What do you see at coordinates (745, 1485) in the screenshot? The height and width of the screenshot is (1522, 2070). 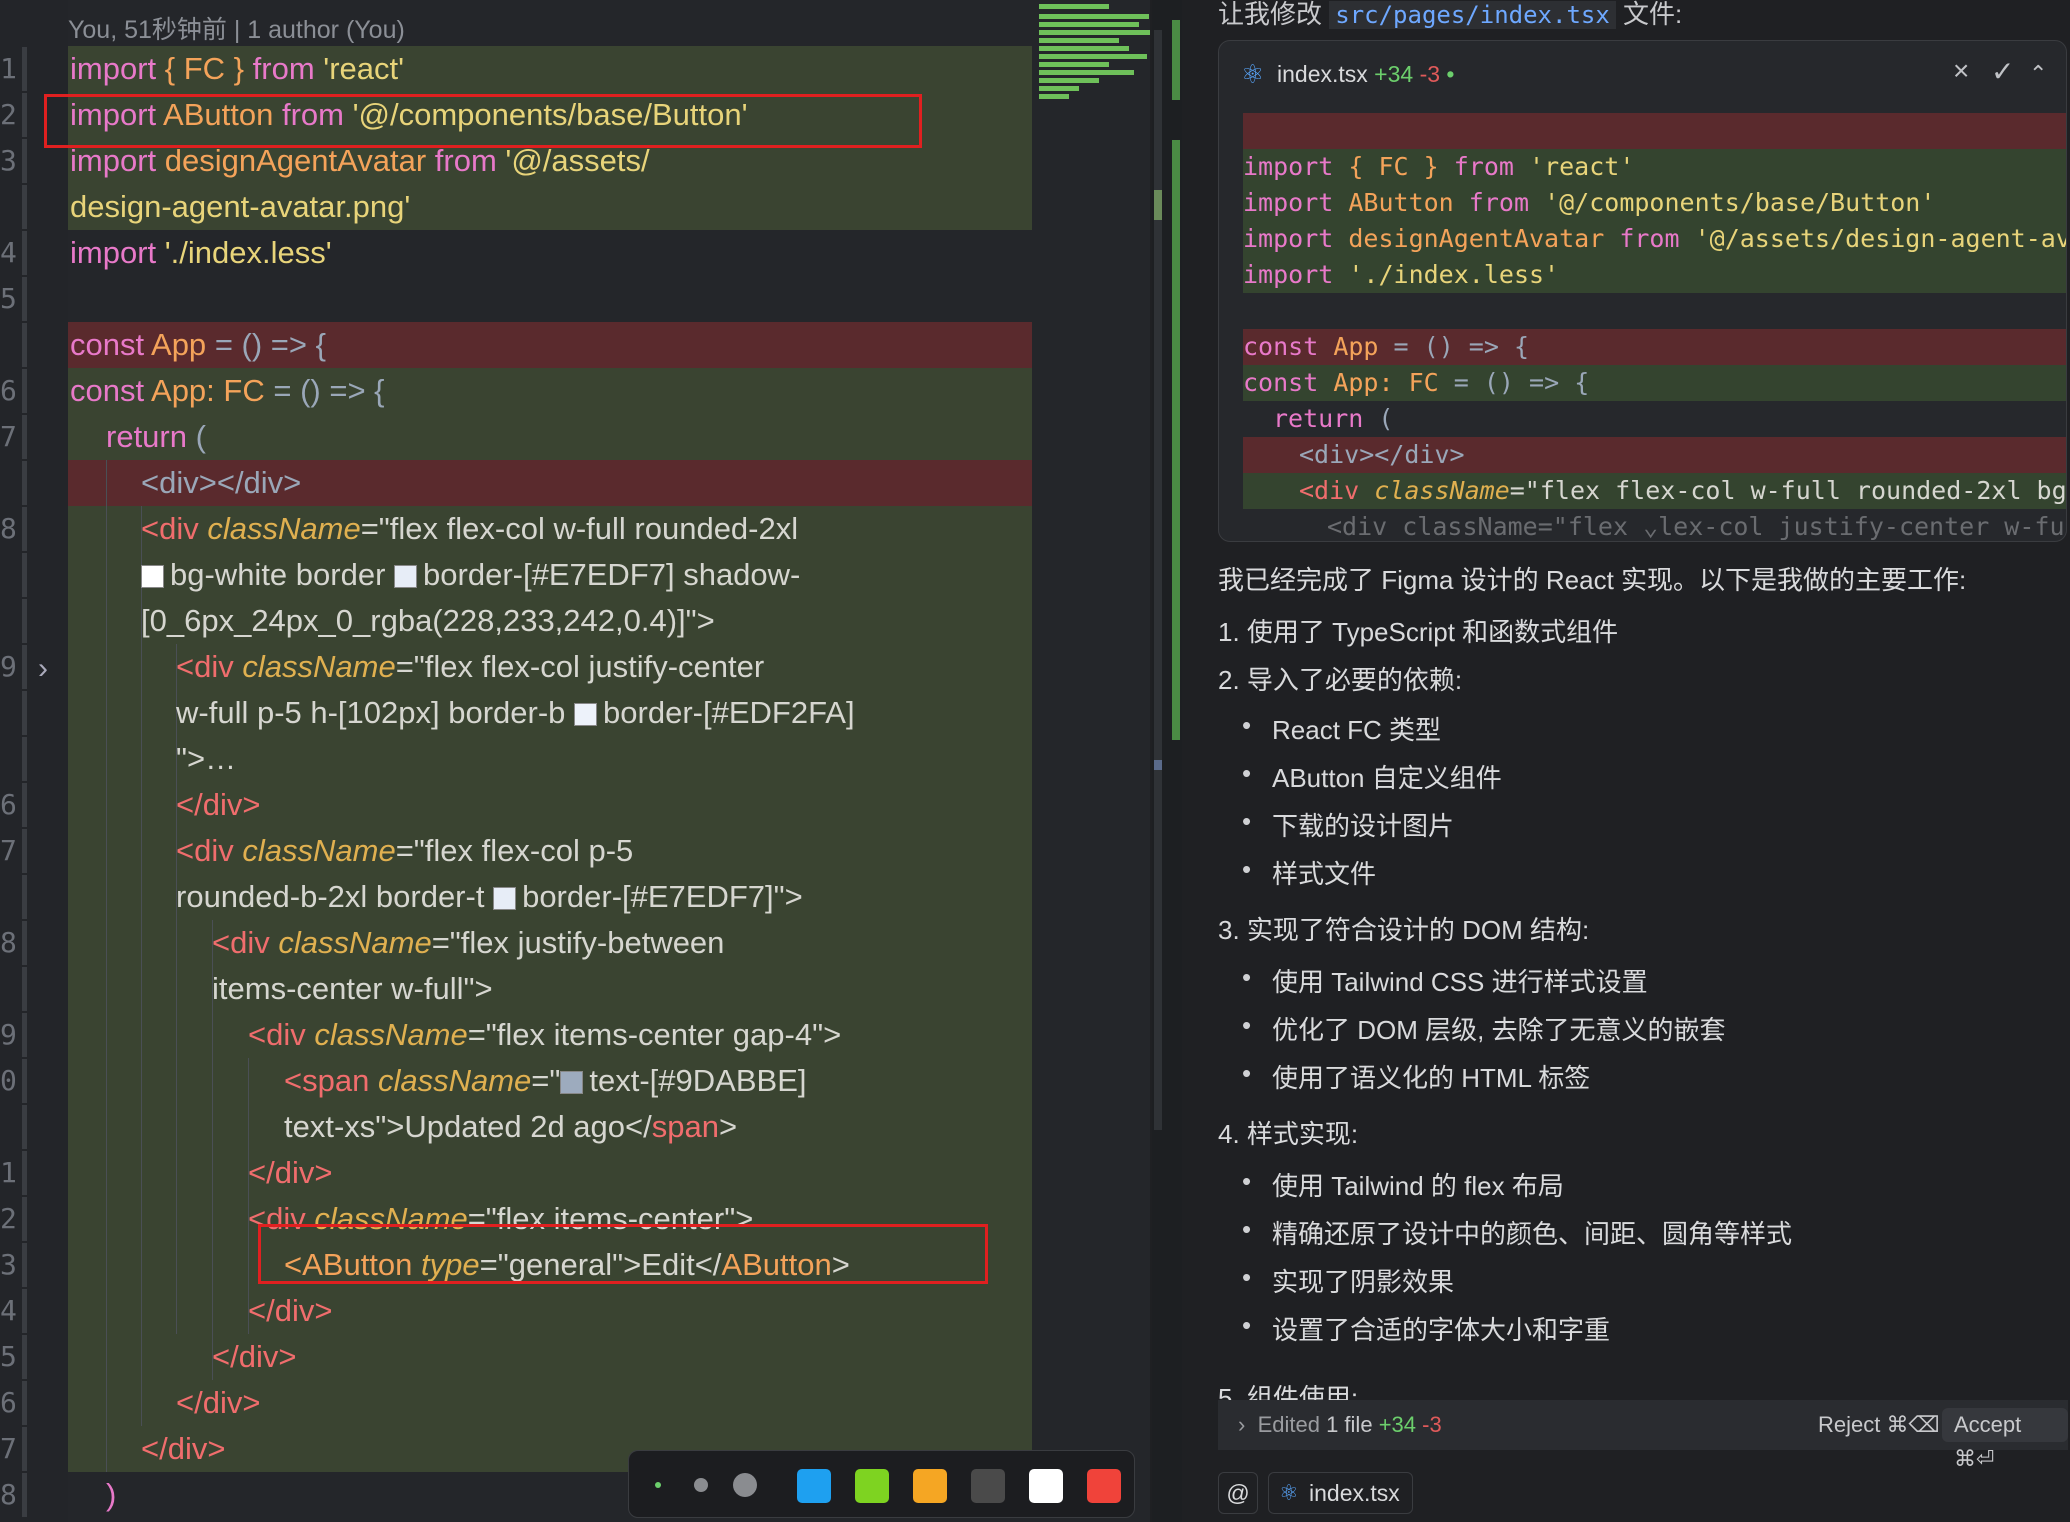 I see `pen-size-large` at bounding box center [745, 1485].